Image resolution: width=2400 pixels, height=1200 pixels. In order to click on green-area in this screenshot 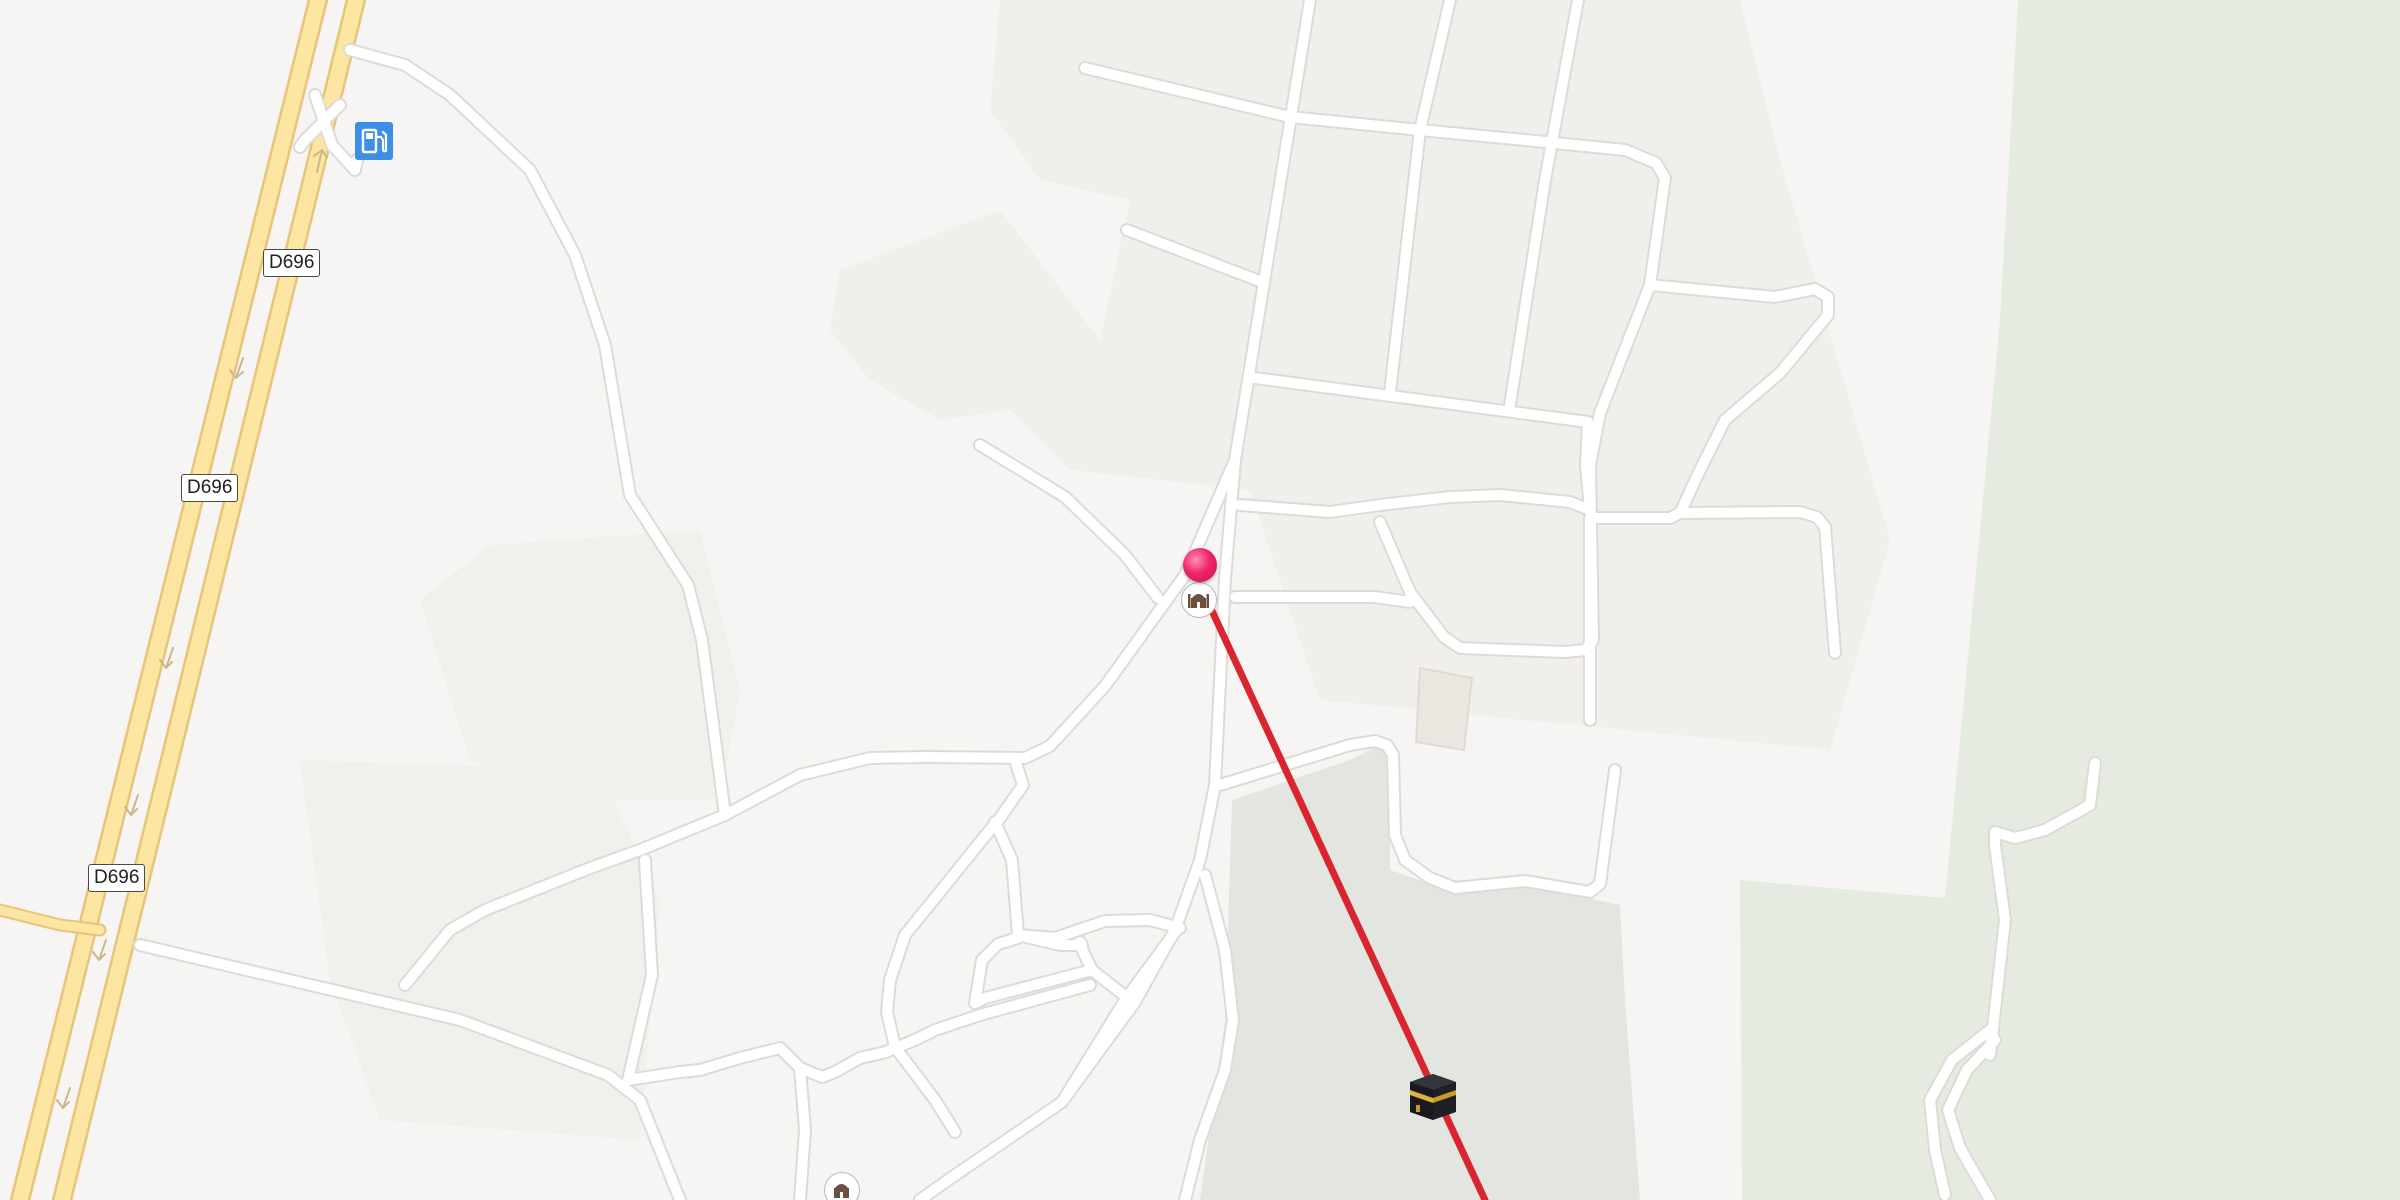, I will do `click(1420, 970)`.